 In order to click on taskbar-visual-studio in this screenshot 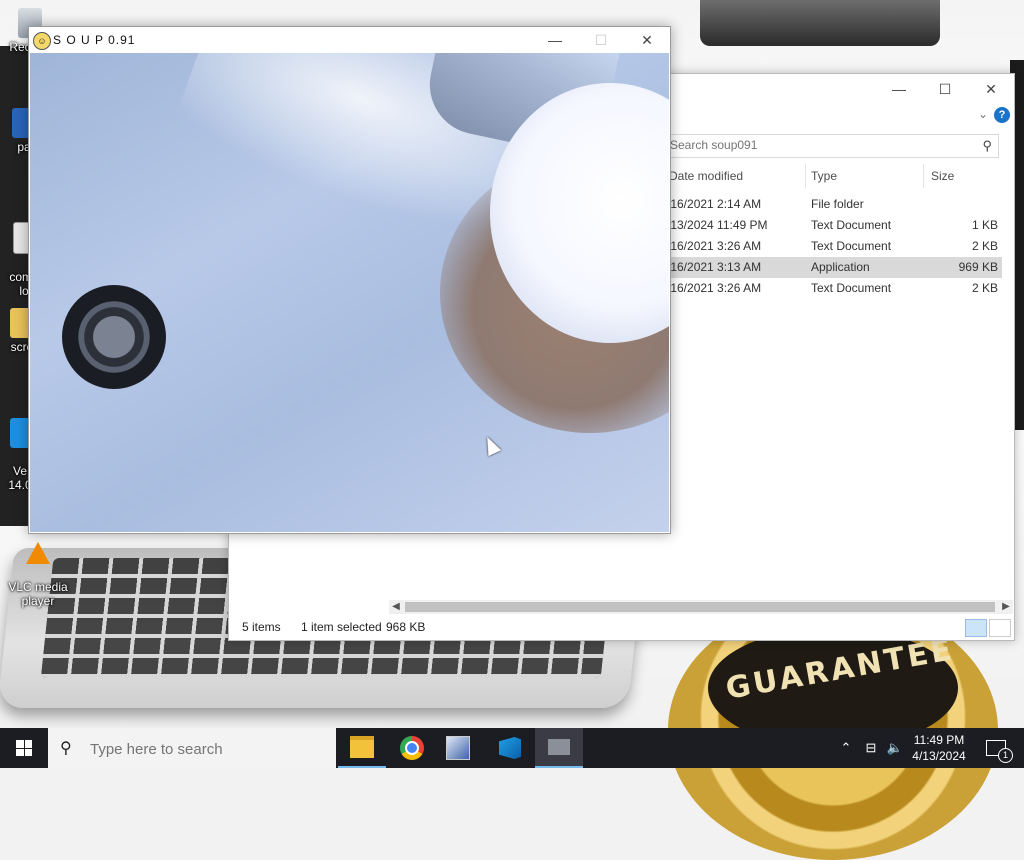, I will do `click(510, 748)`.